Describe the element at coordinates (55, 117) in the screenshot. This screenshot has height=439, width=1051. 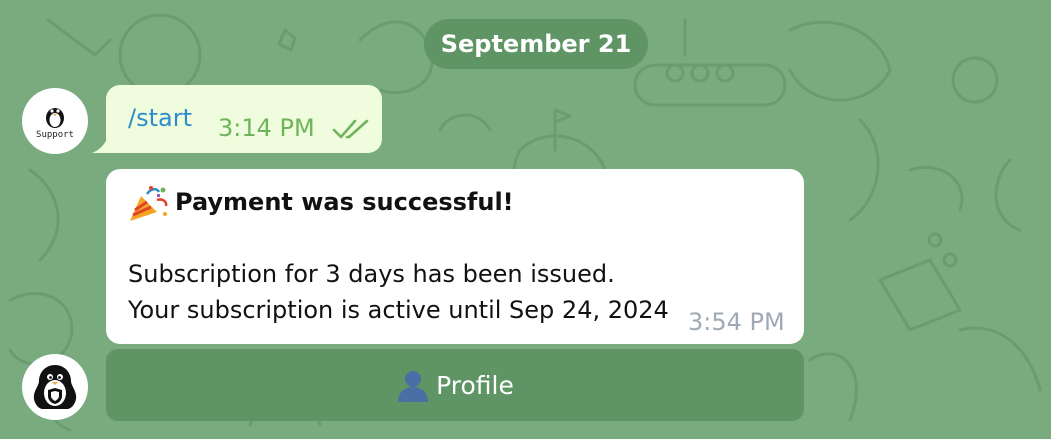
I see `penguin-icon` at that location.